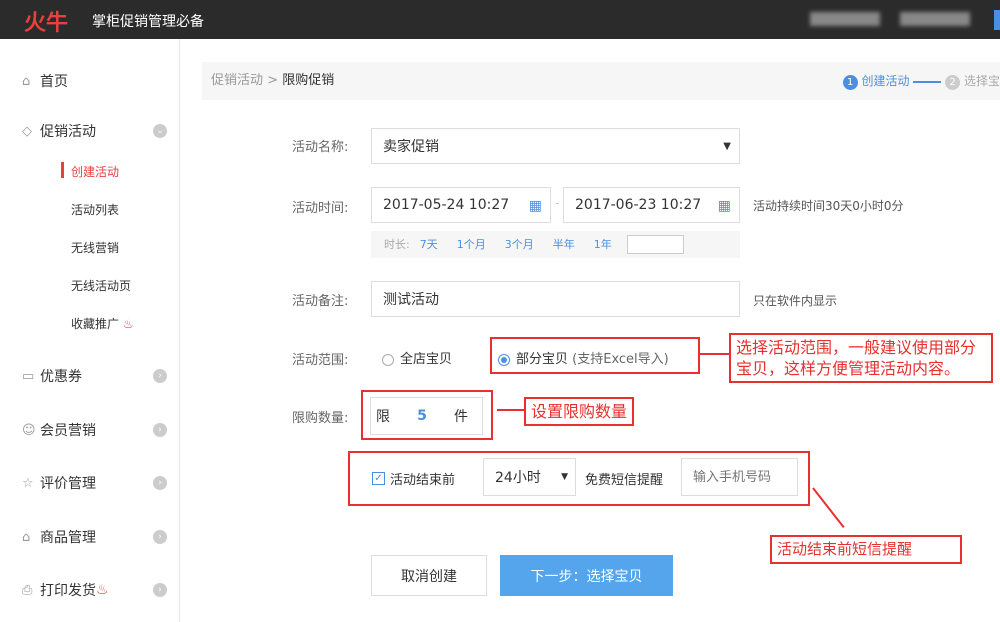  What do you see at coordinates (850, 82) in the screenshot?
I see `step-number: 1` at bounding box center [850, 82].